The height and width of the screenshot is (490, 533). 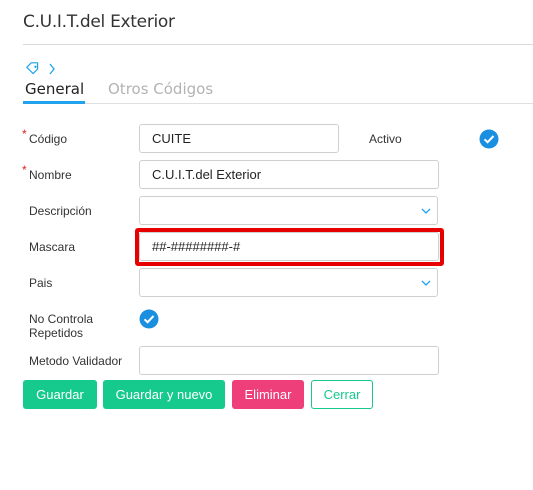 I want to click on pais-select, so click(x=288, y=282).